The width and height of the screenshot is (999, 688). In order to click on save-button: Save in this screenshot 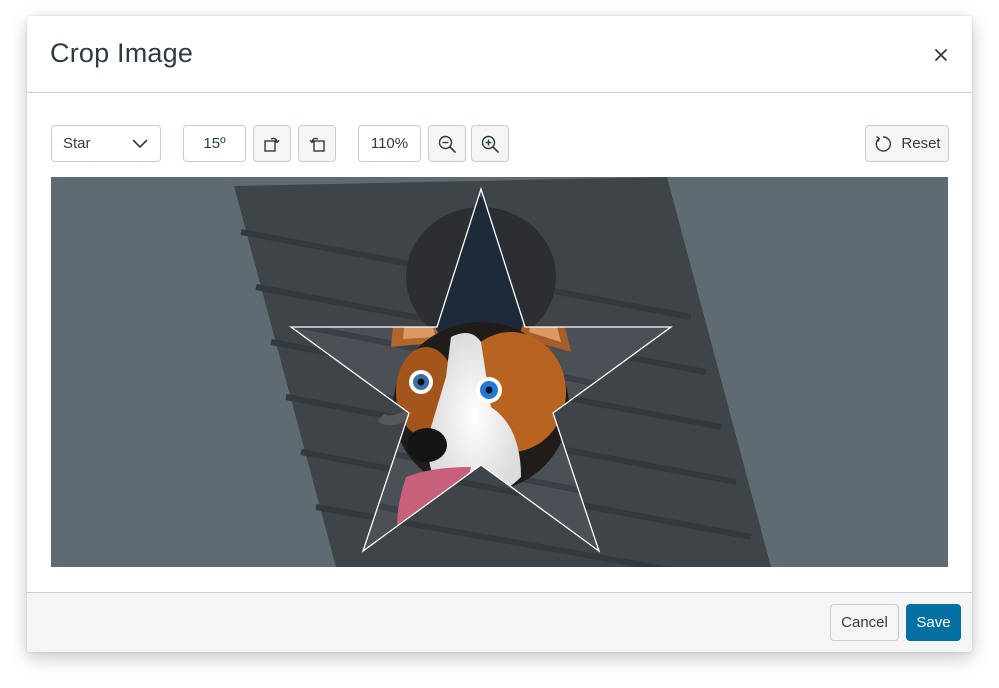, I will do `click(933, 622)`.